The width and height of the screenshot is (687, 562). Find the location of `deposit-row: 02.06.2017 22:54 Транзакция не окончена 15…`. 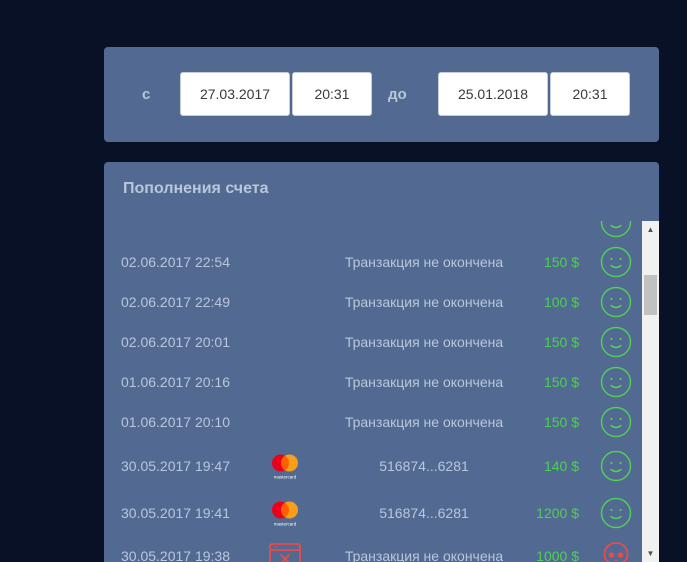

deposit-row: 02.06.2017 22:54 Транзакция не окончена 15… is located at coordinates (373, 262).